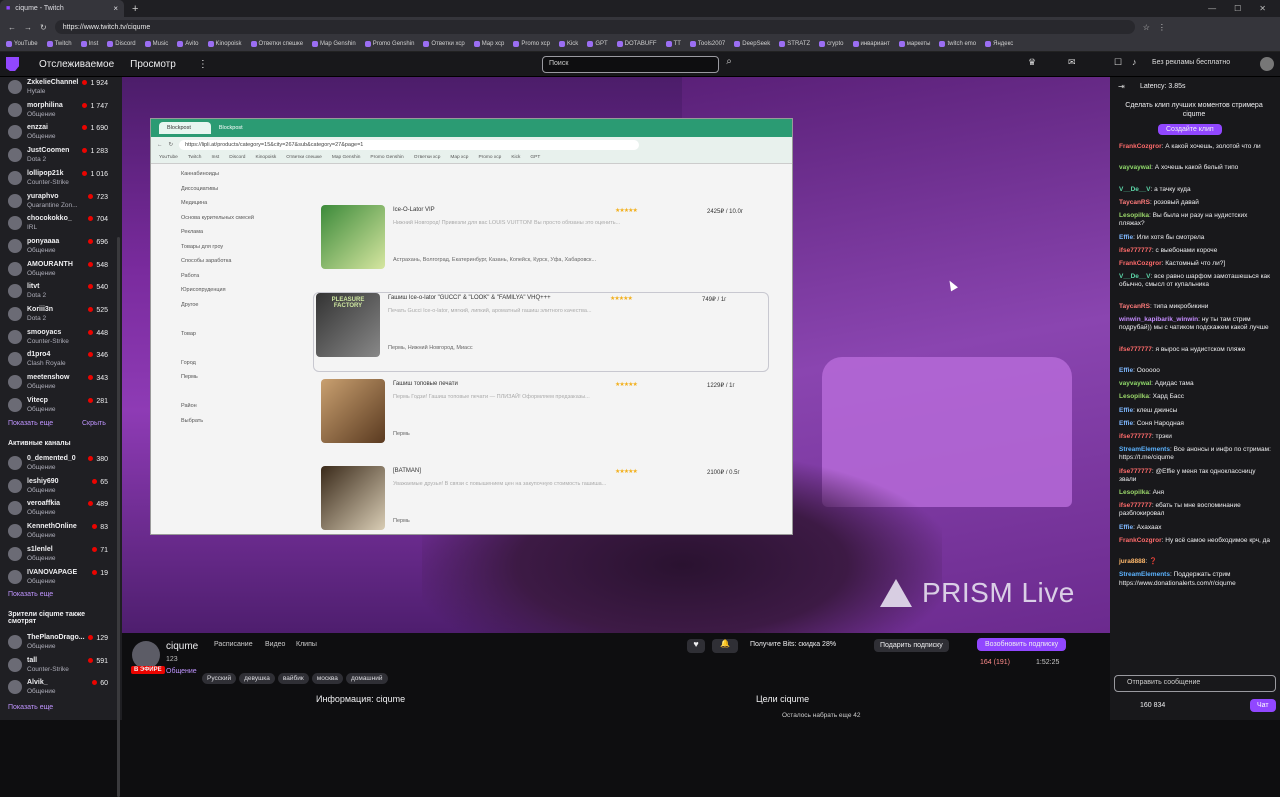 The height and width of the screenshot is (797, 1280). What do you see at coordinates (64, 463) in the screenshot?
I see `sidebar-channel: 0_demented_0 Общение 380` at bounding box center [64, 463].